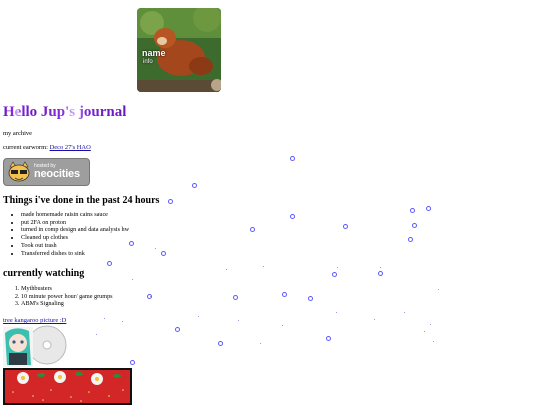  I want to click on watching-heading: currently watching, so click(44, 273).